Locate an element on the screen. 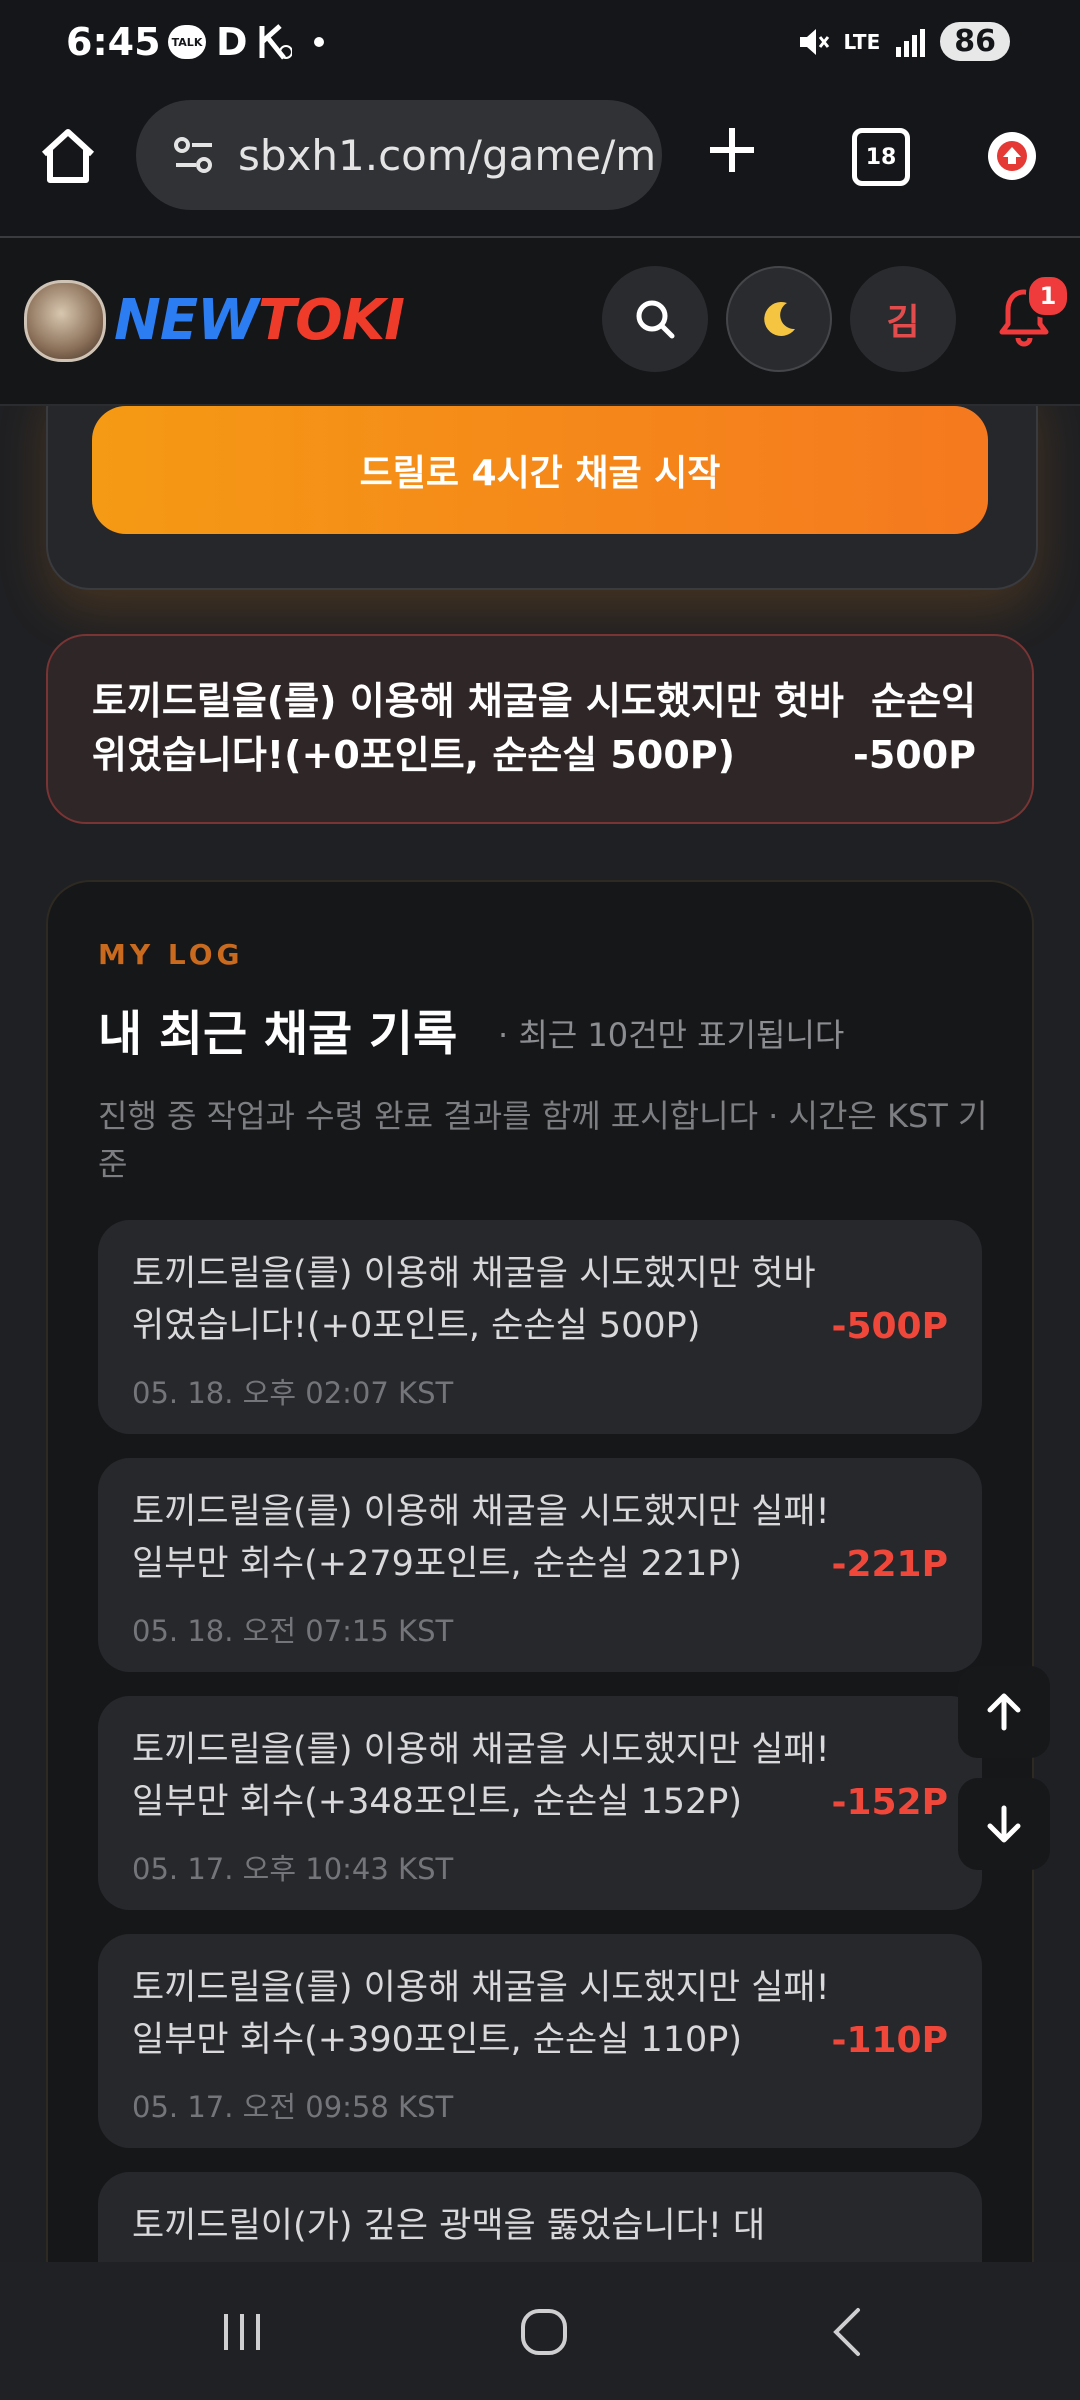 This screenshot has height=2400, width=1080. net-profit: 순손익 -500P is located at coordinates (914, 728).